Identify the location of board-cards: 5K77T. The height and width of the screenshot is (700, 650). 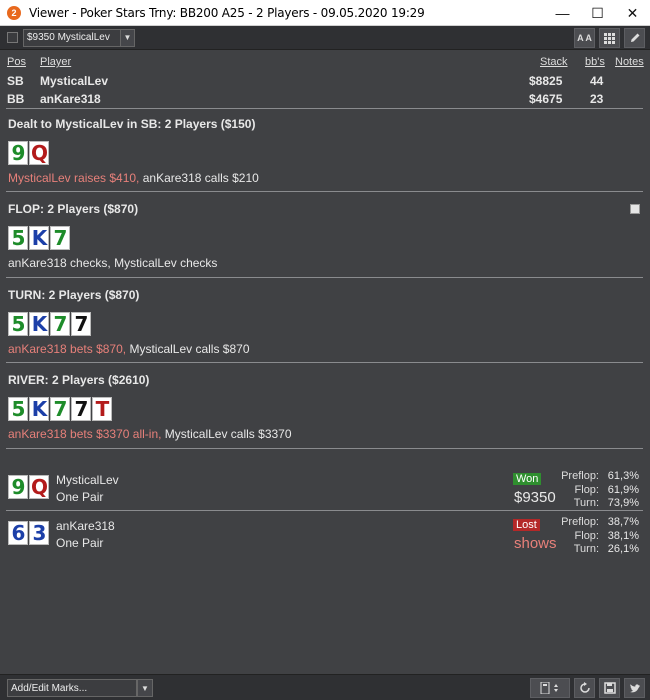
(325, 409).